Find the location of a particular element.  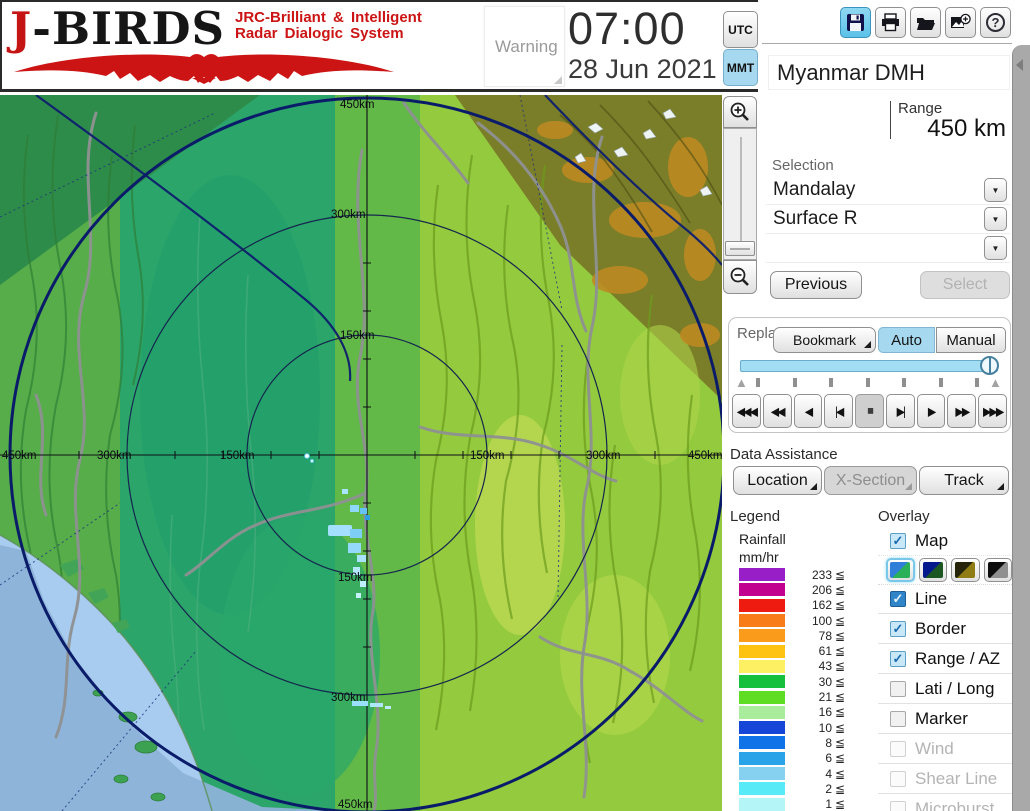

timeline-start-marker: ▲ is located at coordinates (741, 382).